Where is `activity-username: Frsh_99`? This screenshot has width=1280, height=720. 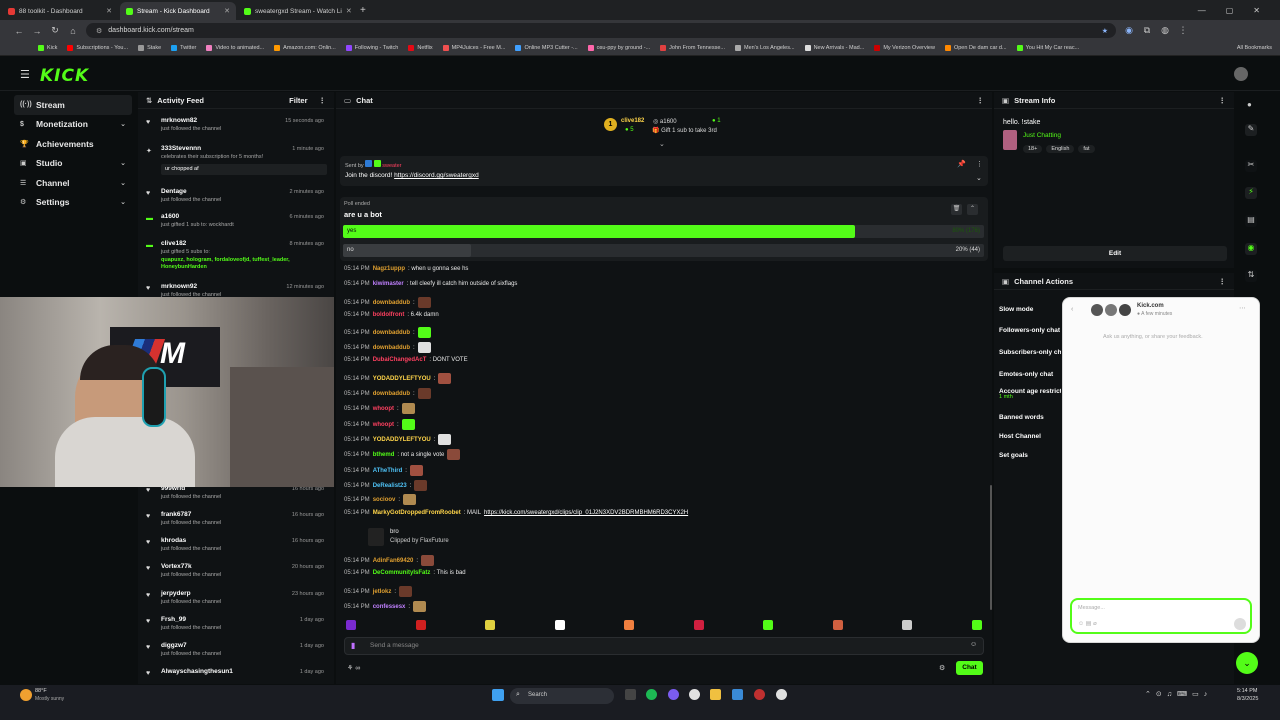 activity-username: Frsh_99 is located at coordinates (173, 619).